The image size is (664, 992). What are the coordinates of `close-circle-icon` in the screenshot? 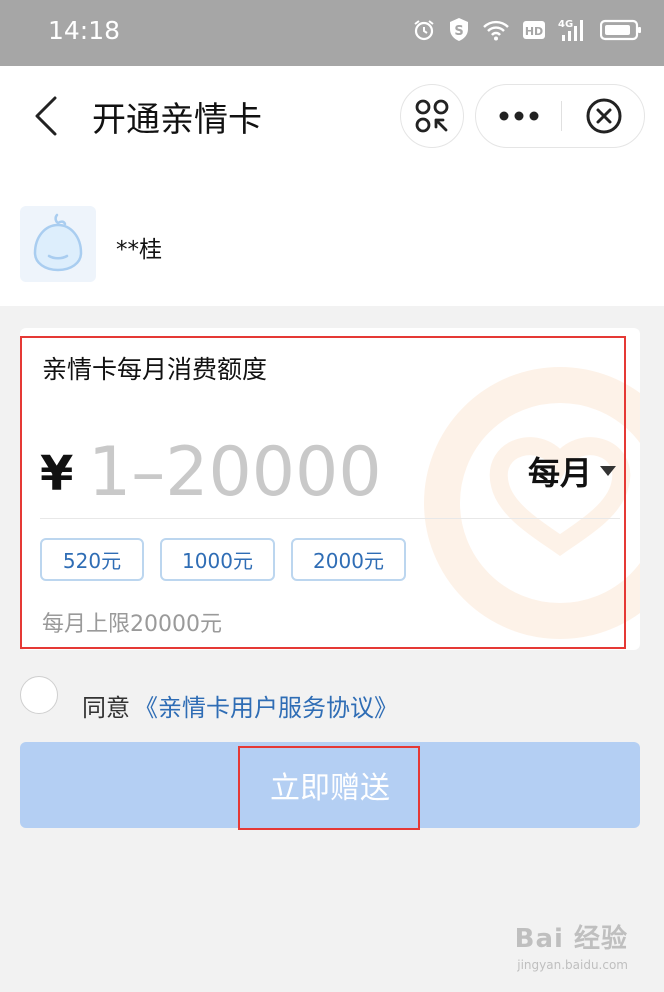 It's located at (604, 116).